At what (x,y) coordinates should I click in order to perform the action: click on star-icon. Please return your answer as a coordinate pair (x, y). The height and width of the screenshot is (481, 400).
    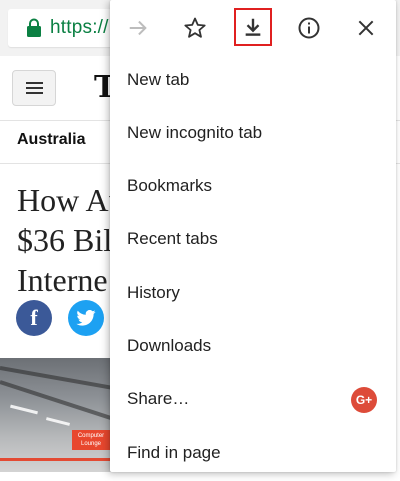
    Looking at the image, I should click on (195, 27).